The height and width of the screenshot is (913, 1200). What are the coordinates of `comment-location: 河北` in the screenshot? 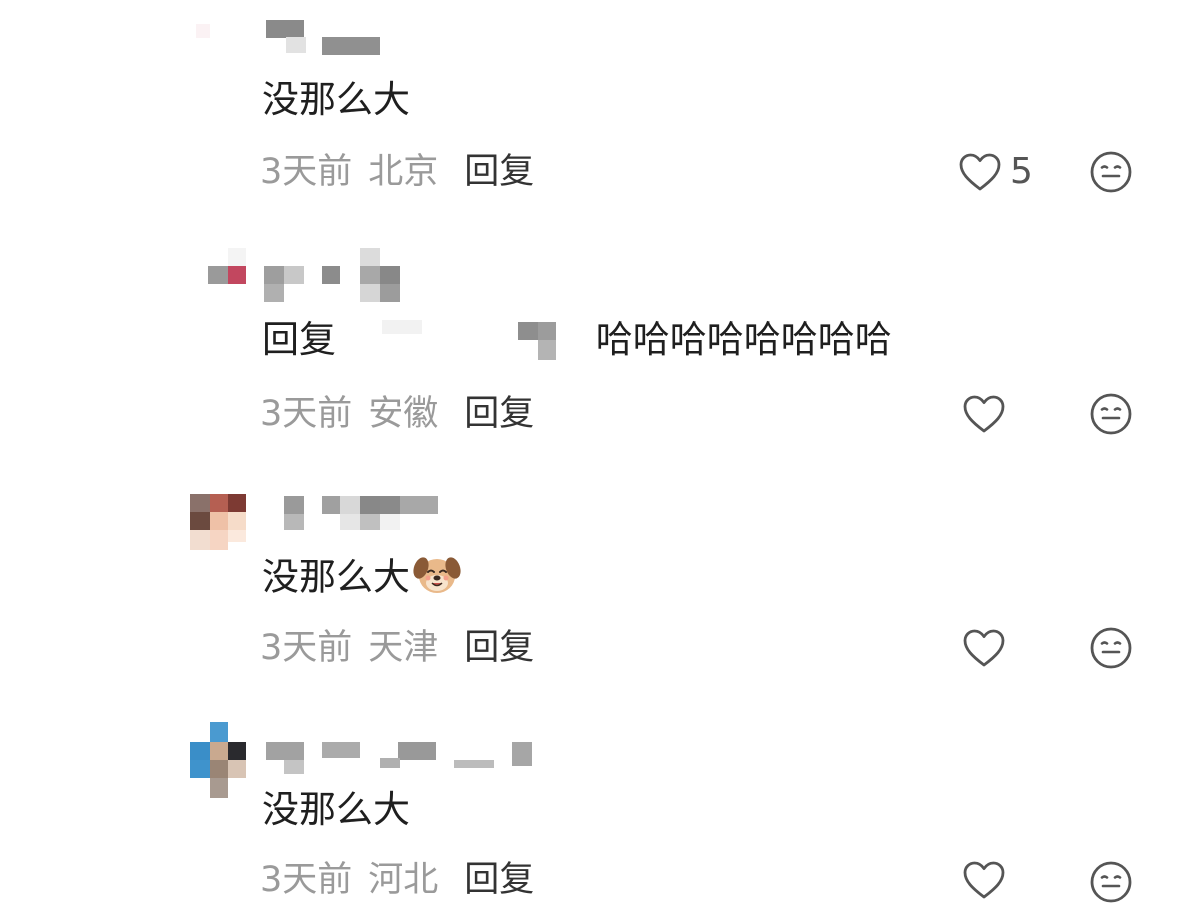 It's located at (403, 880).